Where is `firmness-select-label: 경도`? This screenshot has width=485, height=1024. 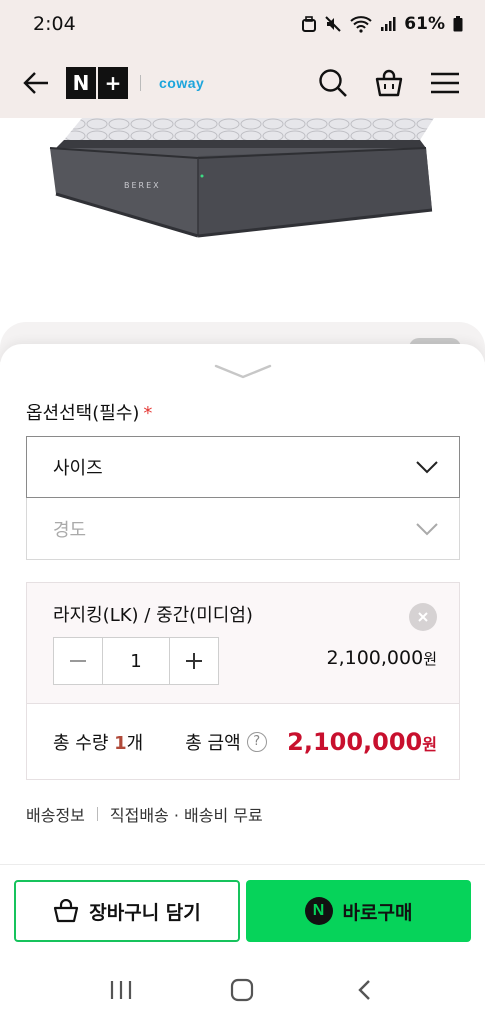
firmness-select-label: 경도 is located at coordinates (70, 530).